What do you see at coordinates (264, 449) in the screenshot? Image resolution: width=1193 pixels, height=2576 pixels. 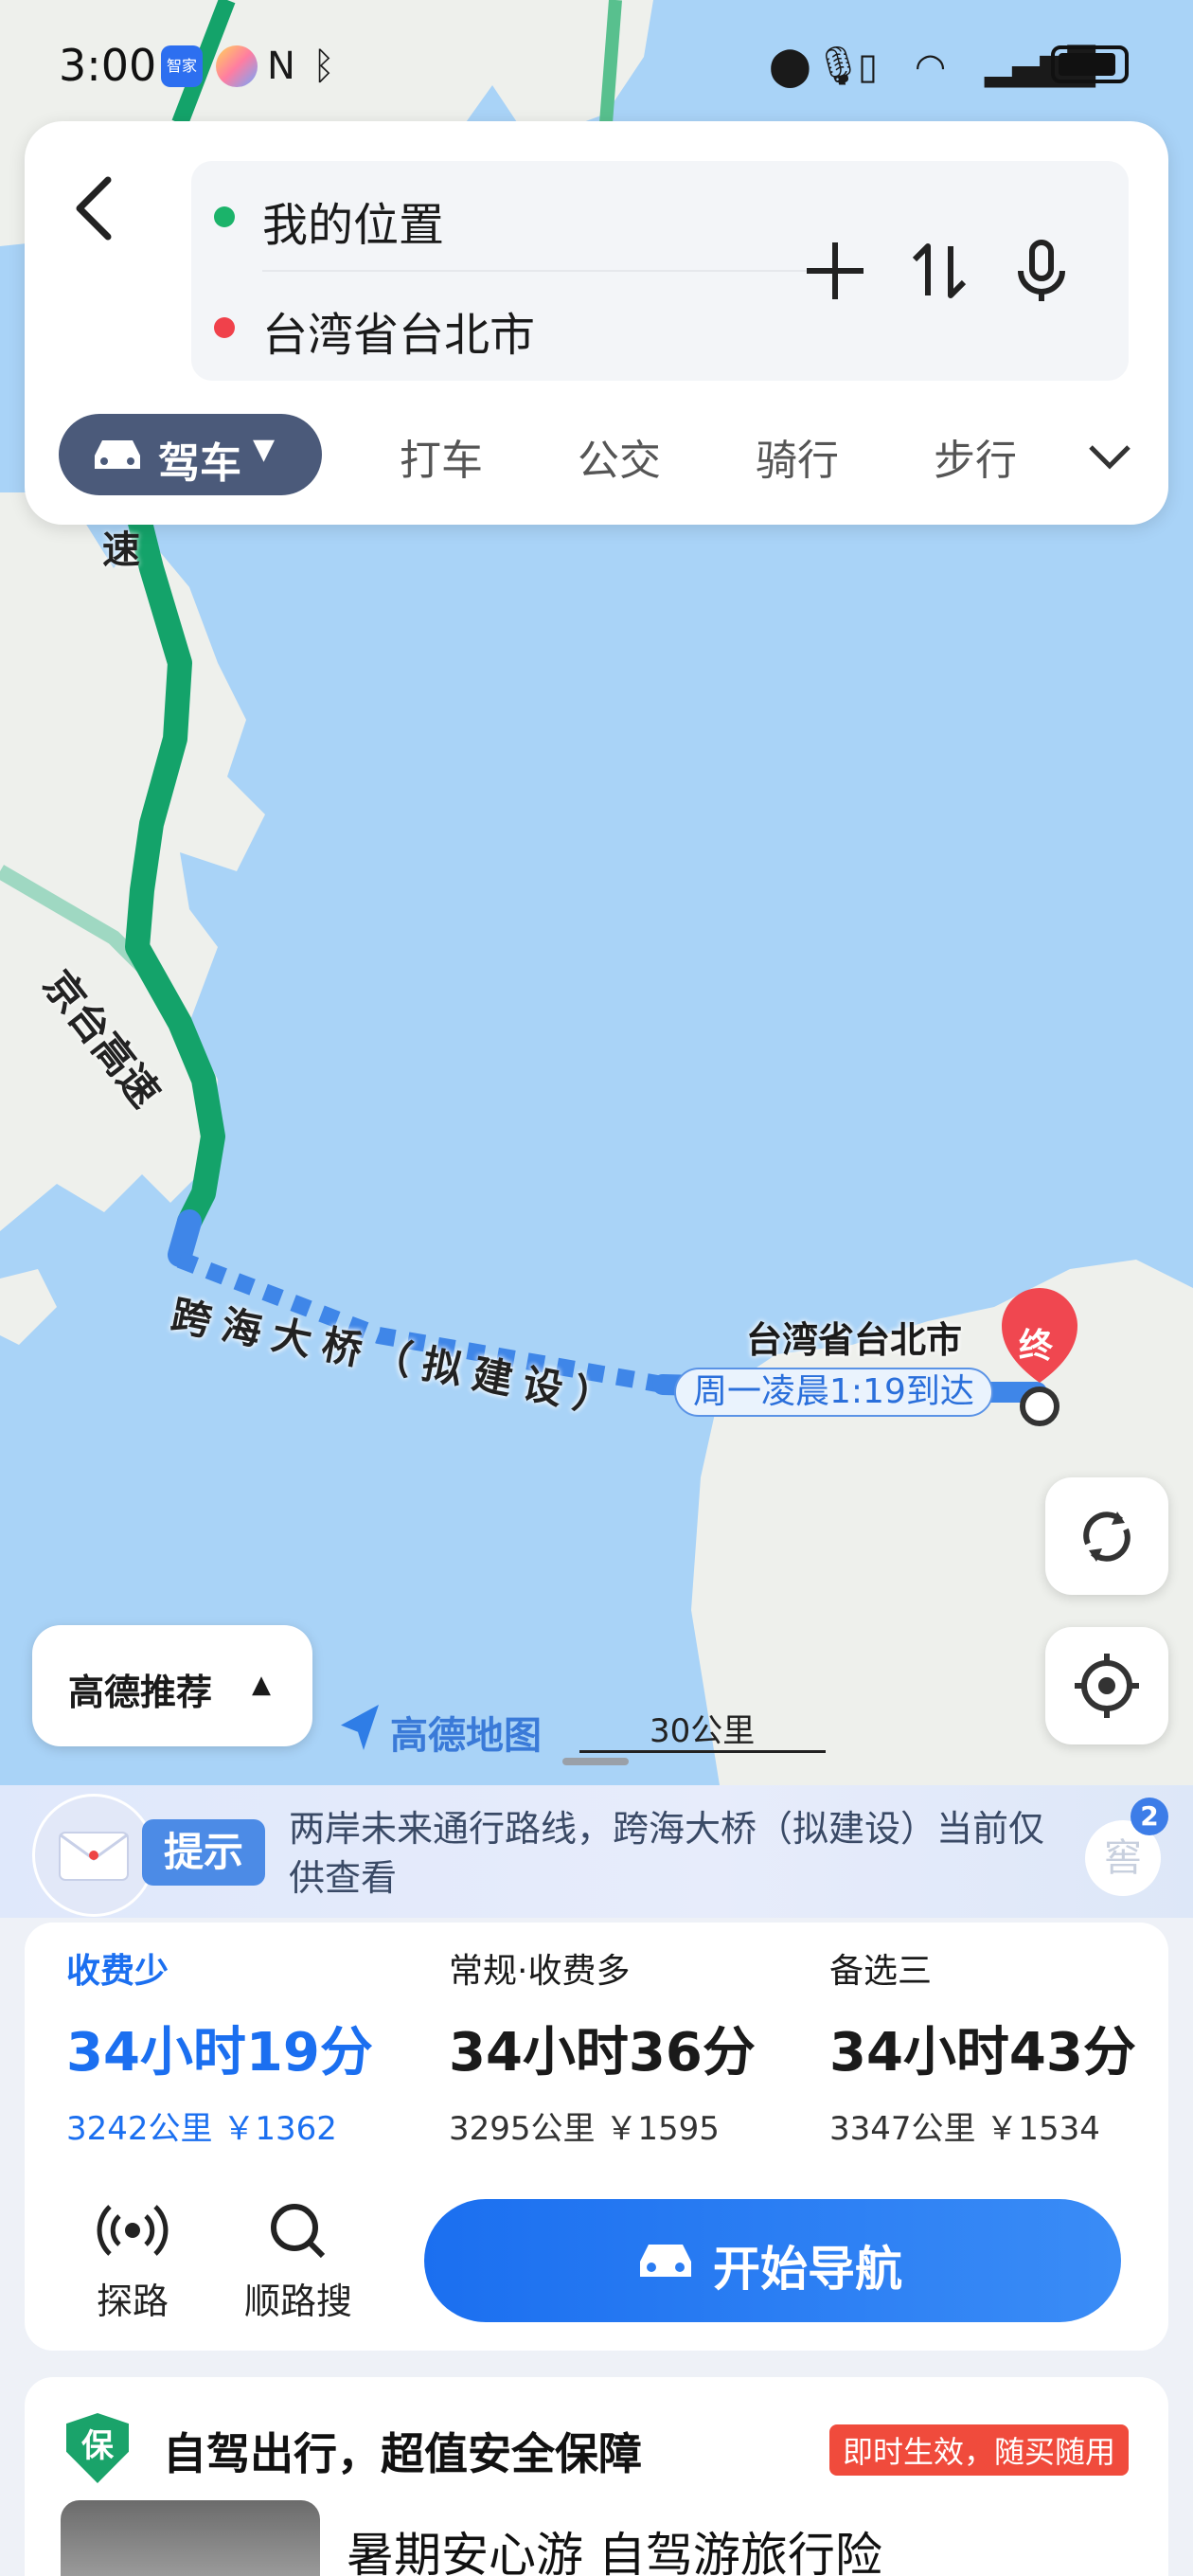 I see `caret-down-icon: ▼` at bounding box center [264, 449].